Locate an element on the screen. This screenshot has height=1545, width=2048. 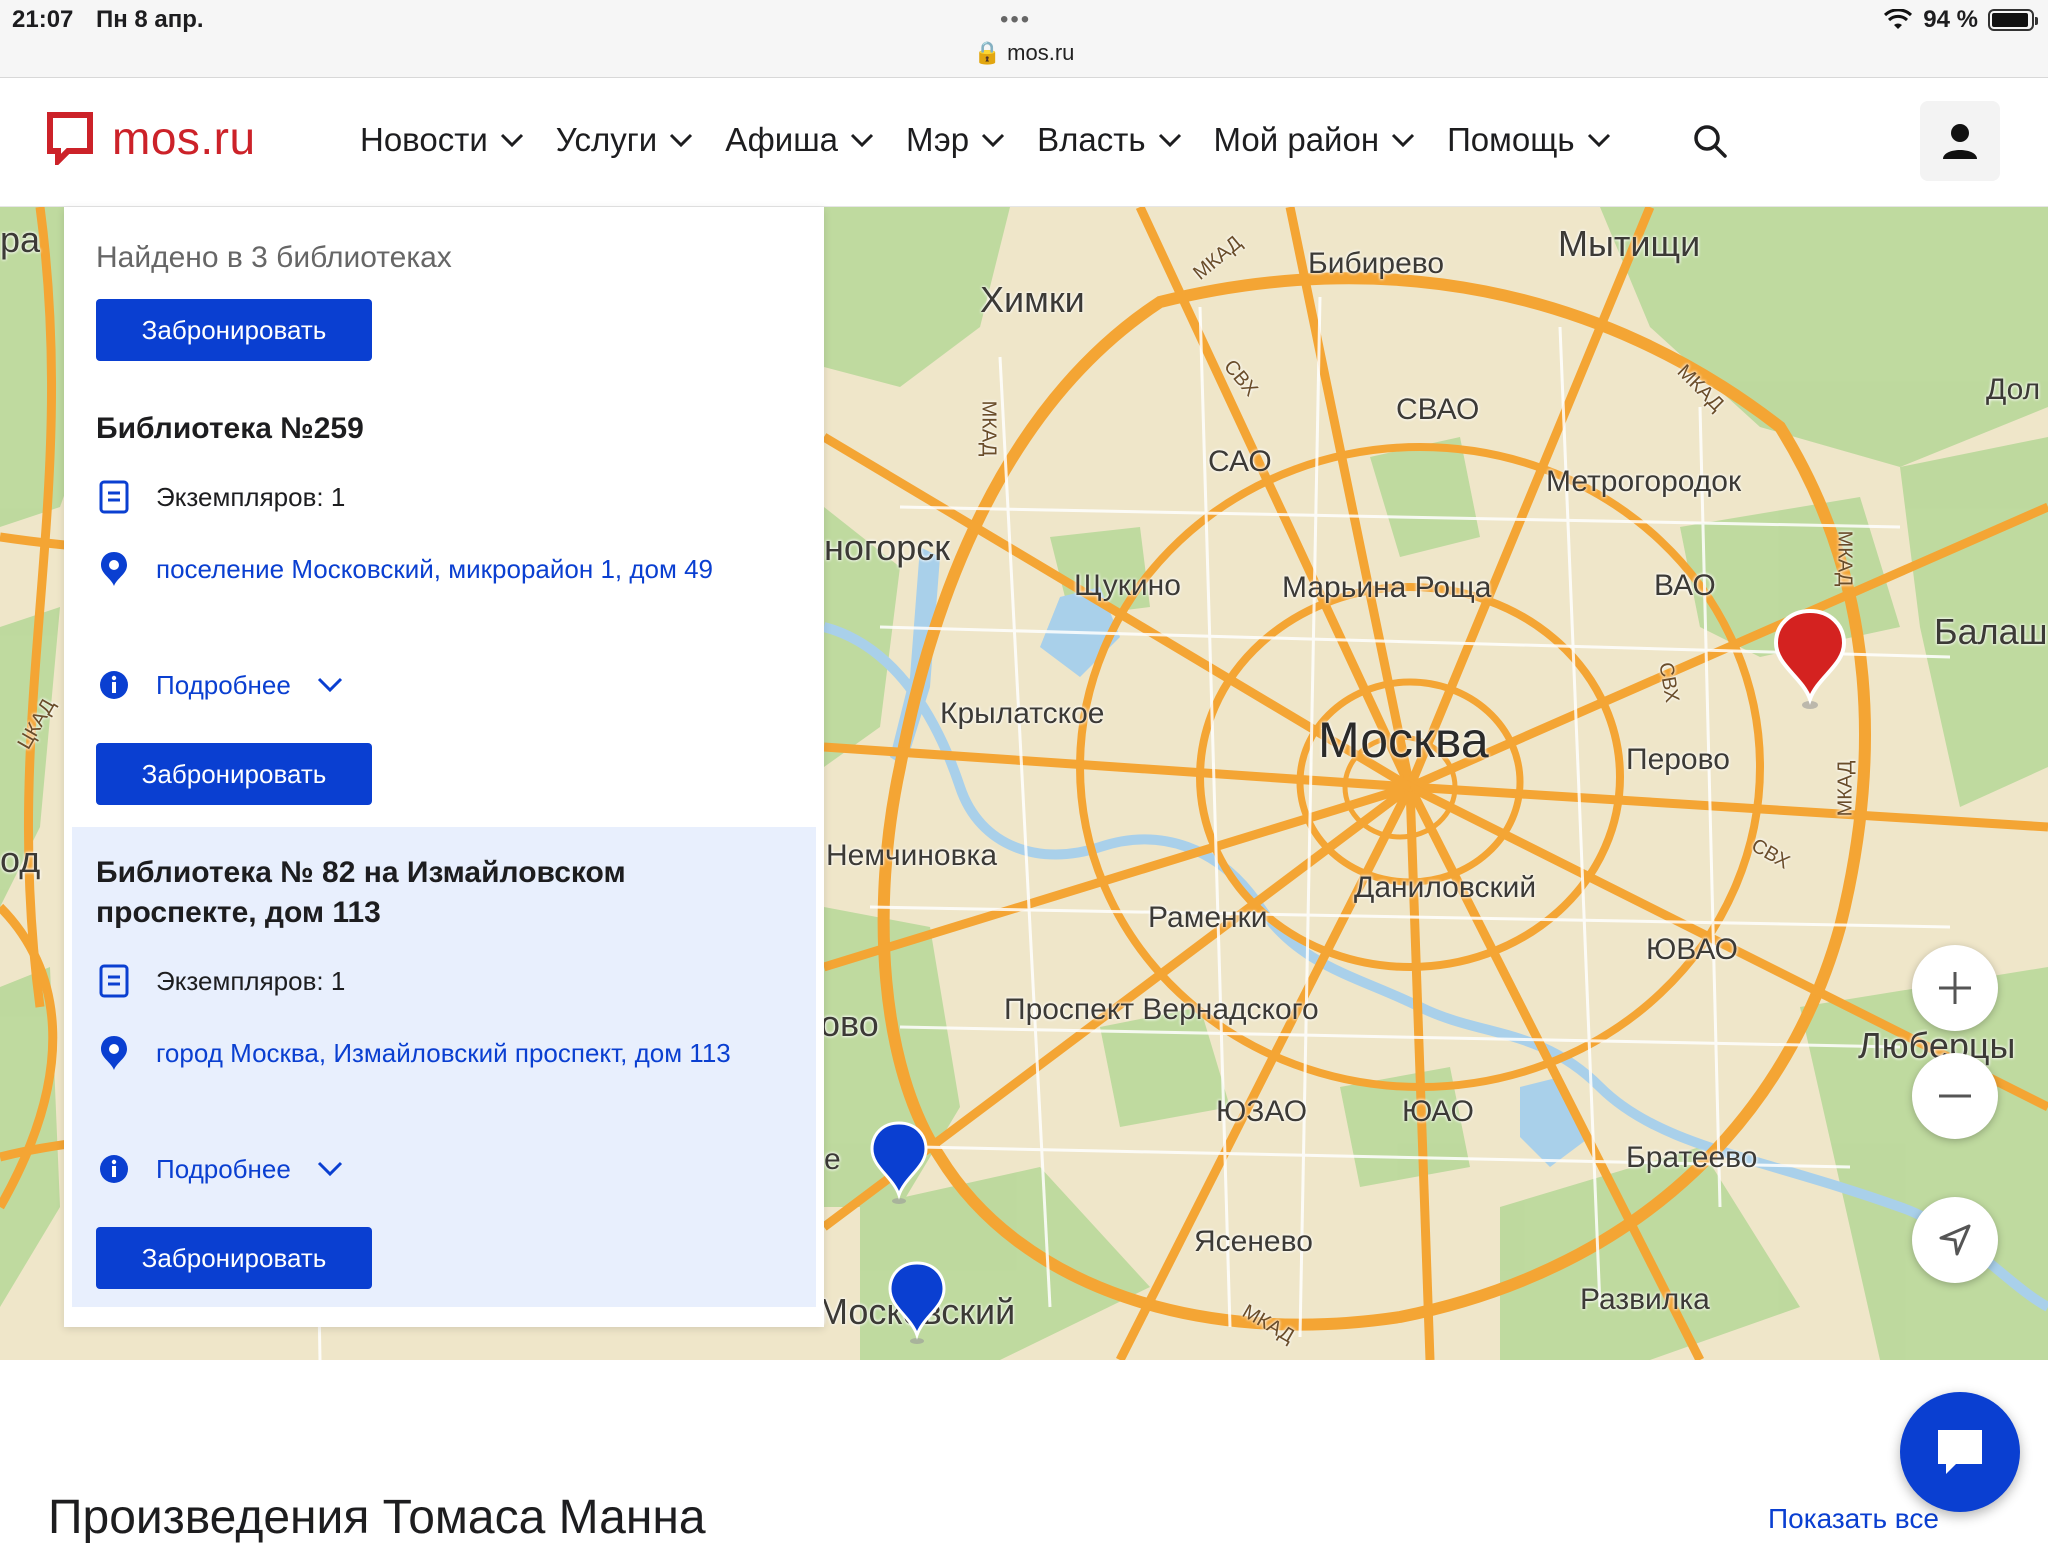
copies-text: Экземпляров: 1 is located at coordinates (251, 981).